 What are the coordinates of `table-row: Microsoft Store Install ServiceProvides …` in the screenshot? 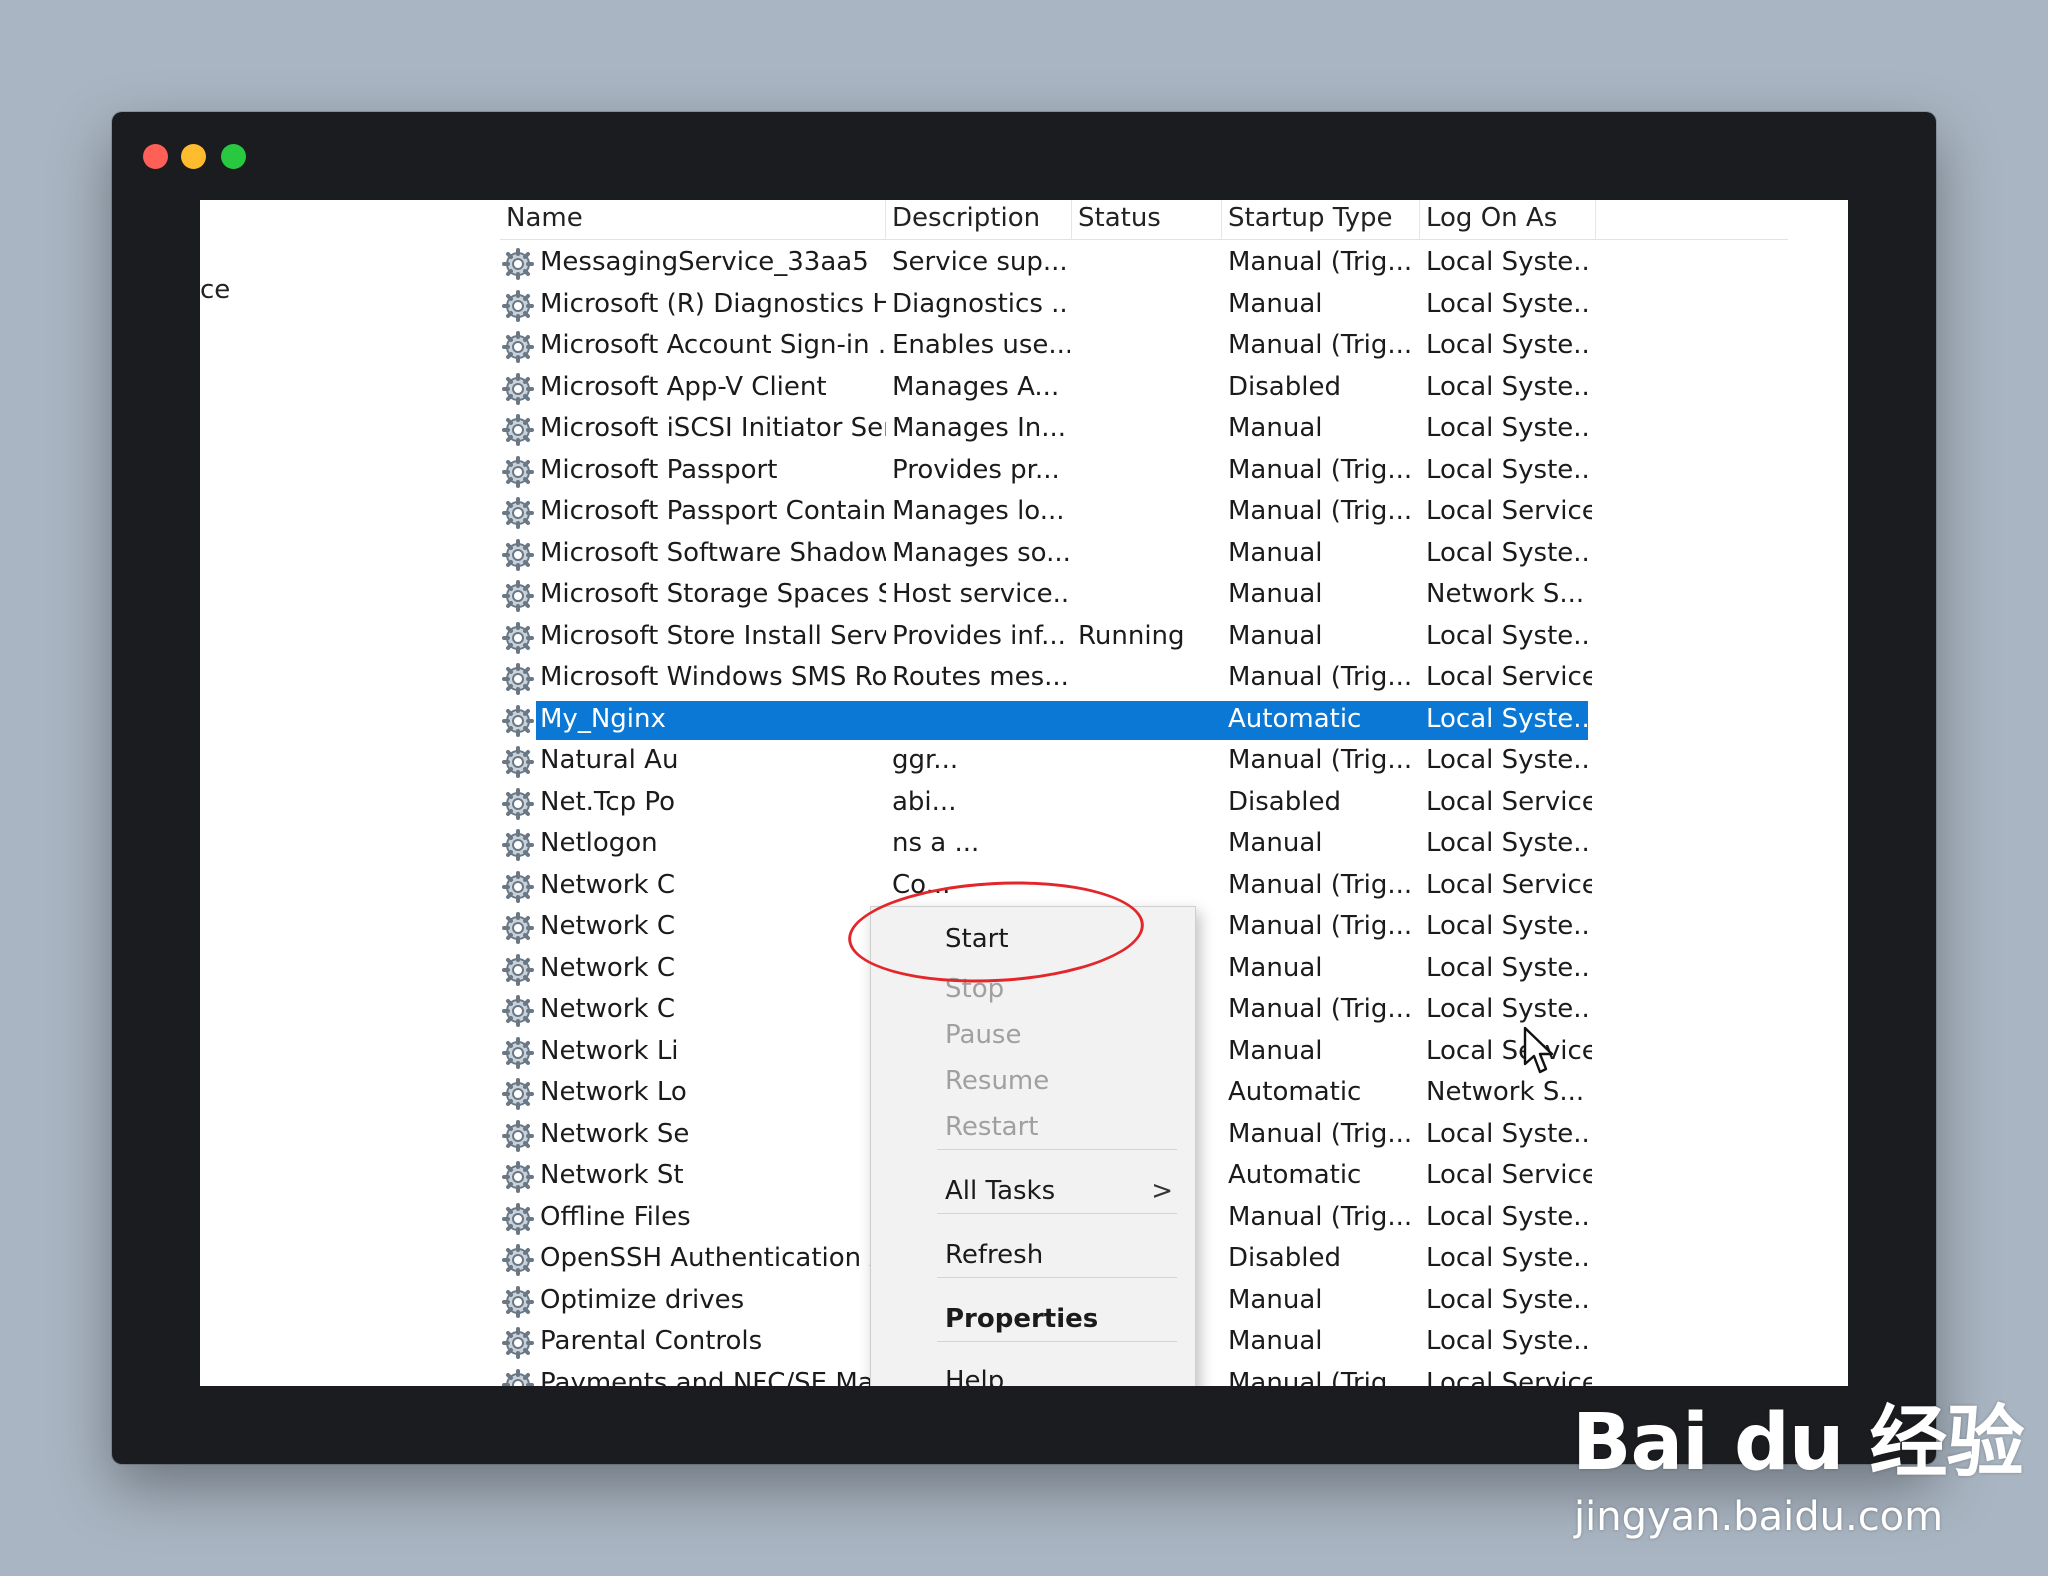 It's located at (1144, 637).